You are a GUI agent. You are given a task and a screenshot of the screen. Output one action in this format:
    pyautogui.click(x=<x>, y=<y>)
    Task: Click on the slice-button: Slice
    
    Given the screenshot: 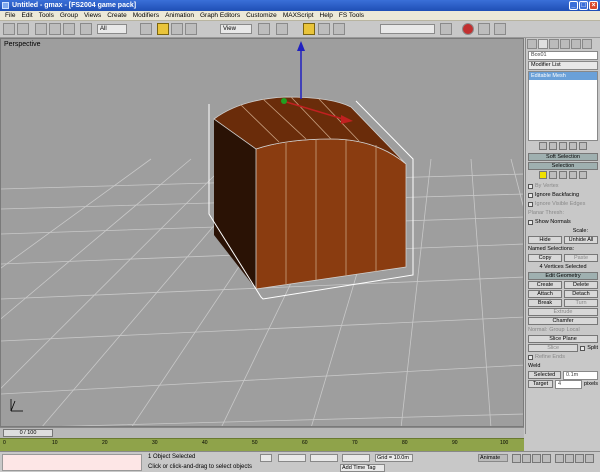 What is the action you would take?
    pyautogui.click(x=553, y=348)
    